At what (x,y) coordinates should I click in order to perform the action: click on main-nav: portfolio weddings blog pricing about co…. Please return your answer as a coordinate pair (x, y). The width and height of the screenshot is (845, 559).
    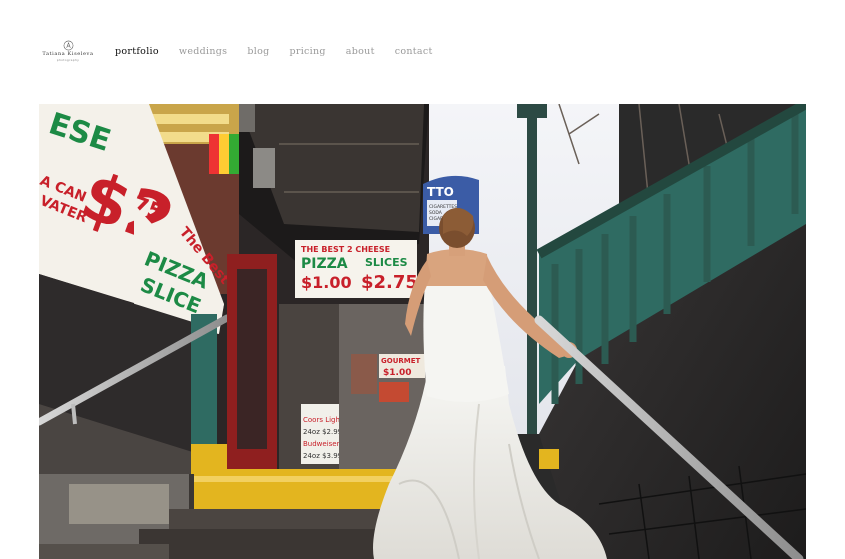
    Looking at the image, I should click on (284, 52).